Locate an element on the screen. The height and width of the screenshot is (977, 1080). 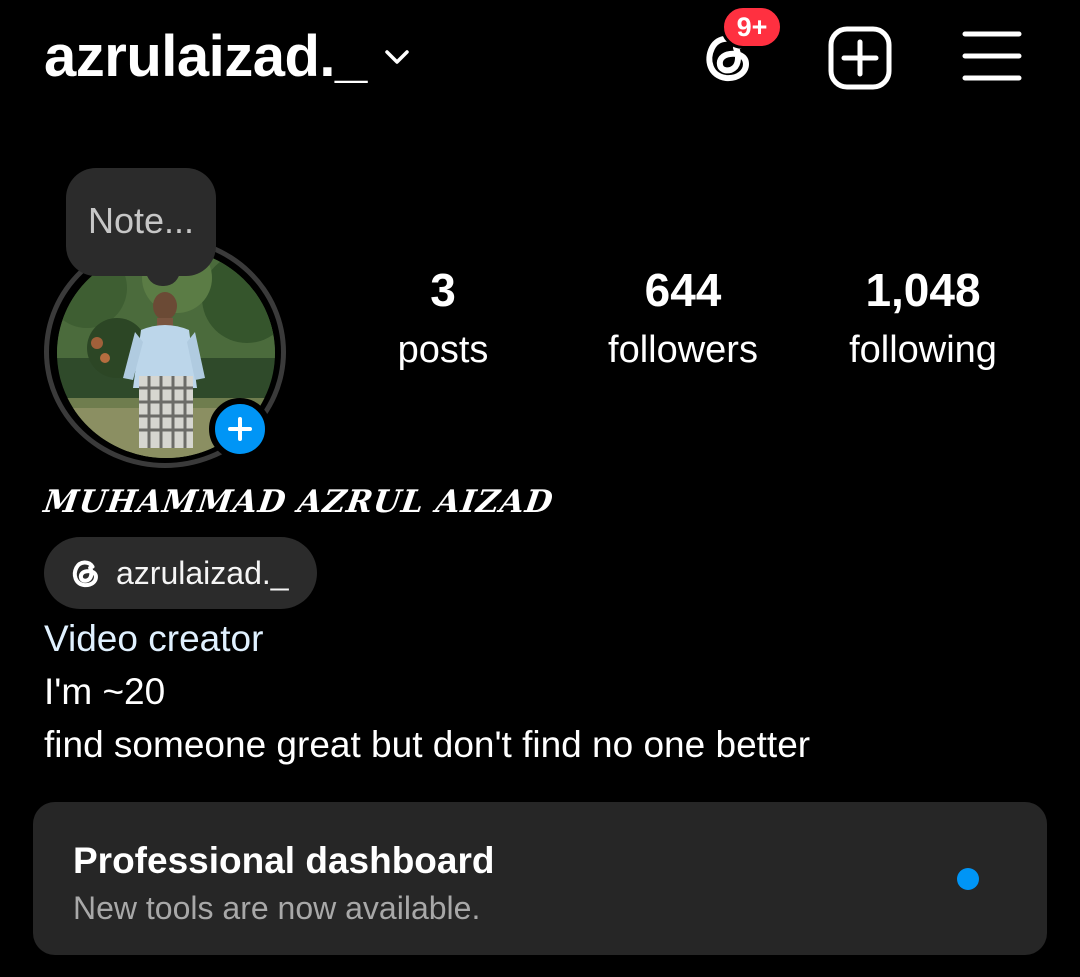
unread-dot-icon is located at coordinates (968, 879).